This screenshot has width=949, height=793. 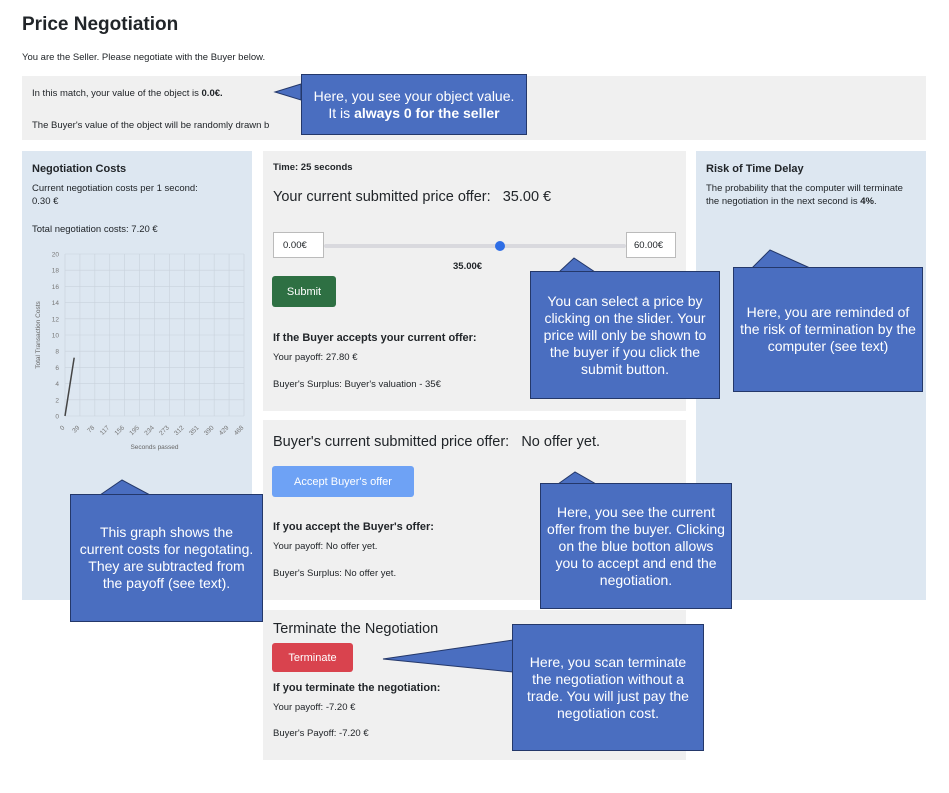 I want to click on costs-per-second-value: 0.30 €, so click(x=45, y=201).